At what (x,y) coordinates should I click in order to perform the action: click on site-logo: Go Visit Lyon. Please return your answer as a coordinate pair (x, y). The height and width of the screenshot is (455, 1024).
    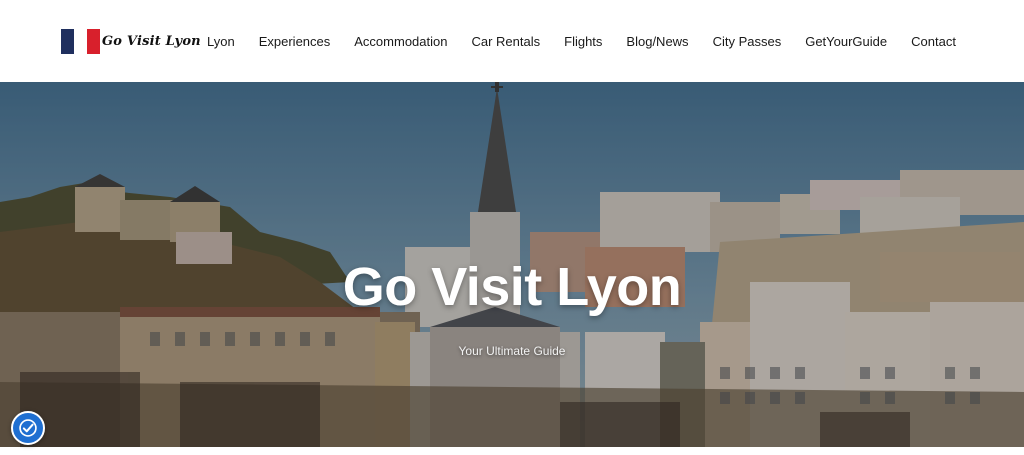
    Looking at the image, I should click on (131, 41).